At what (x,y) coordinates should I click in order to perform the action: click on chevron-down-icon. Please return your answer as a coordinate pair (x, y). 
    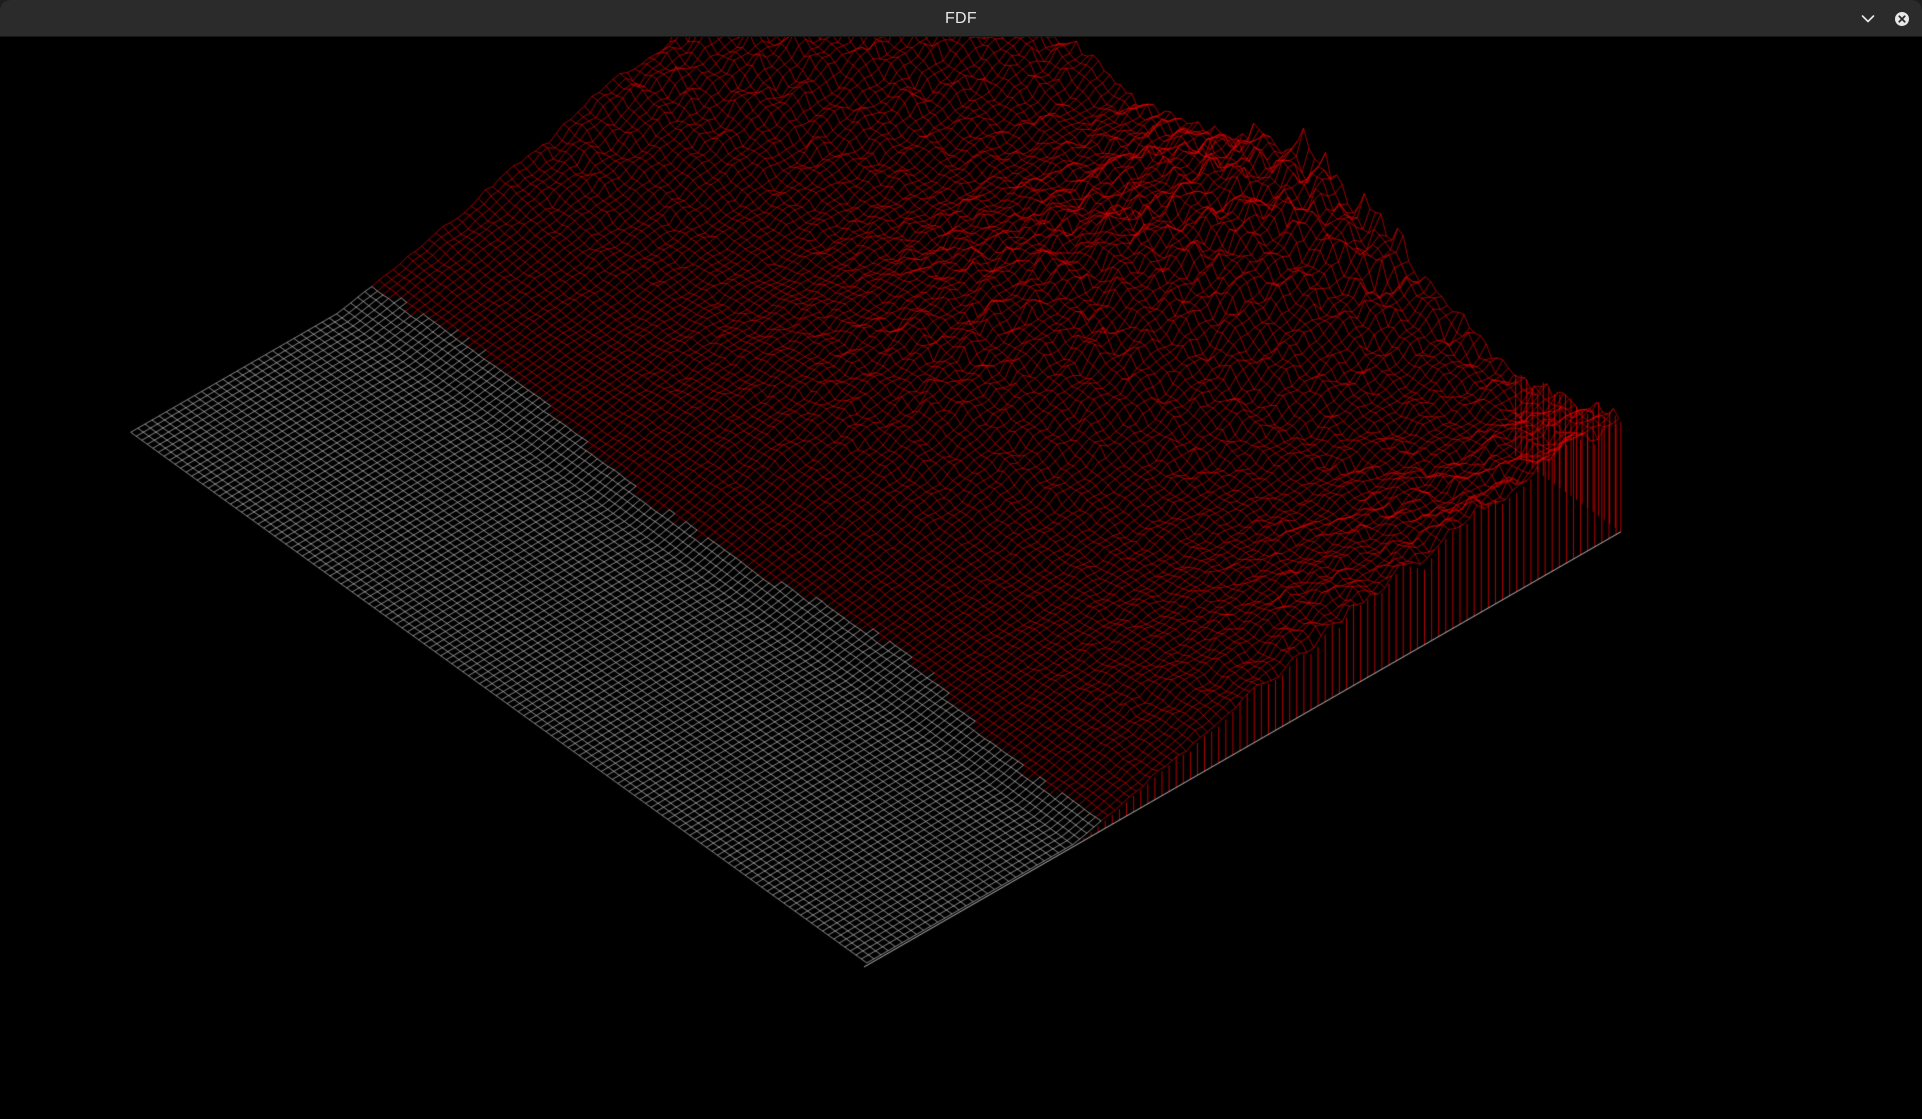
    Looking at the image, I should click on (1868, 19).